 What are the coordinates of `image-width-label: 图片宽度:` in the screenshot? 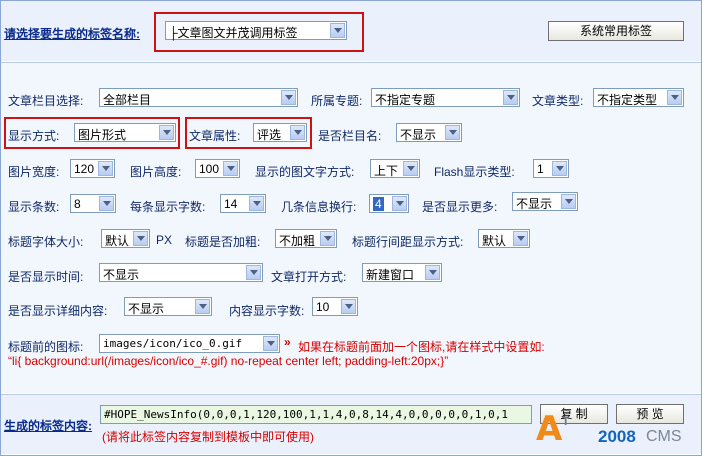 It's located at (34, 172).